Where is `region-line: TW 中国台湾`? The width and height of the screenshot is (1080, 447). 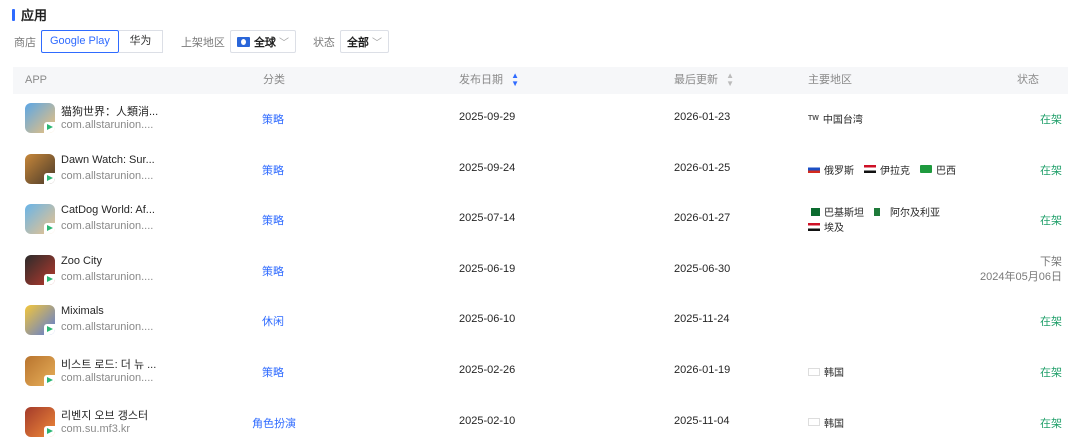
region-line: TW 中国台湾 is located at coordinates (840, 119).